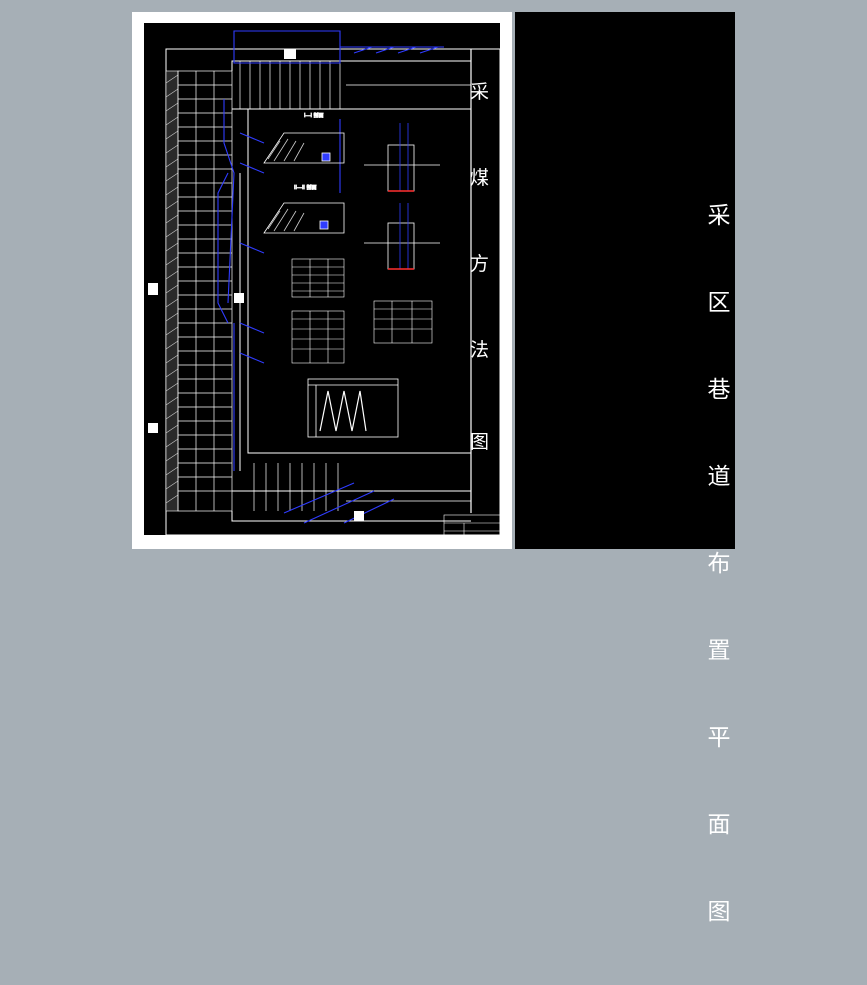  Describe the element at coordinates (480, 264) in the screenshot. I see `side-title-char-3: 方` at that location.